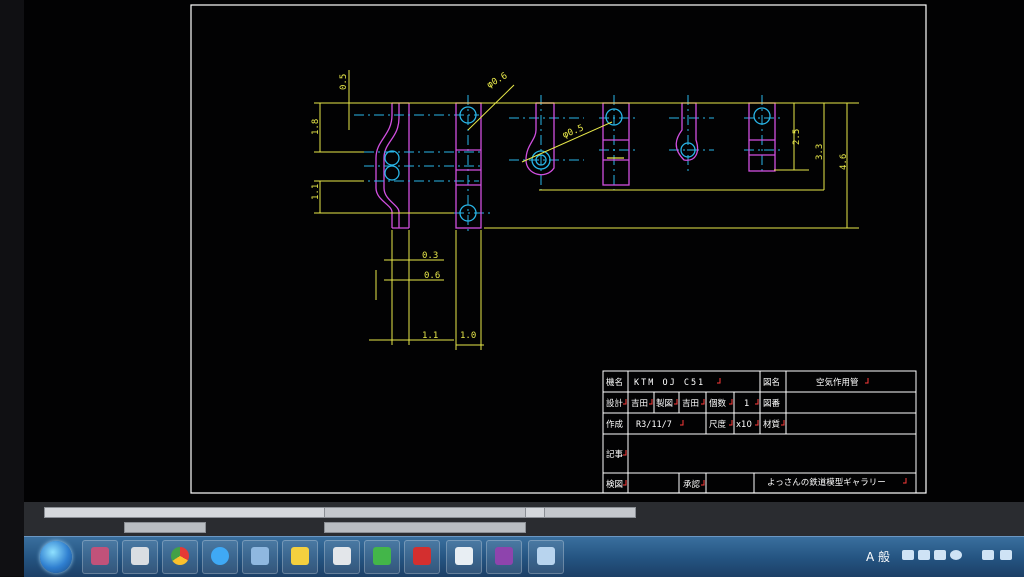 The width and height of the screenshot is (1024, 577). What do you see at coordinates (956, 555) in the screenshot?
I see `help-icon` at bounding box center [956, 555].